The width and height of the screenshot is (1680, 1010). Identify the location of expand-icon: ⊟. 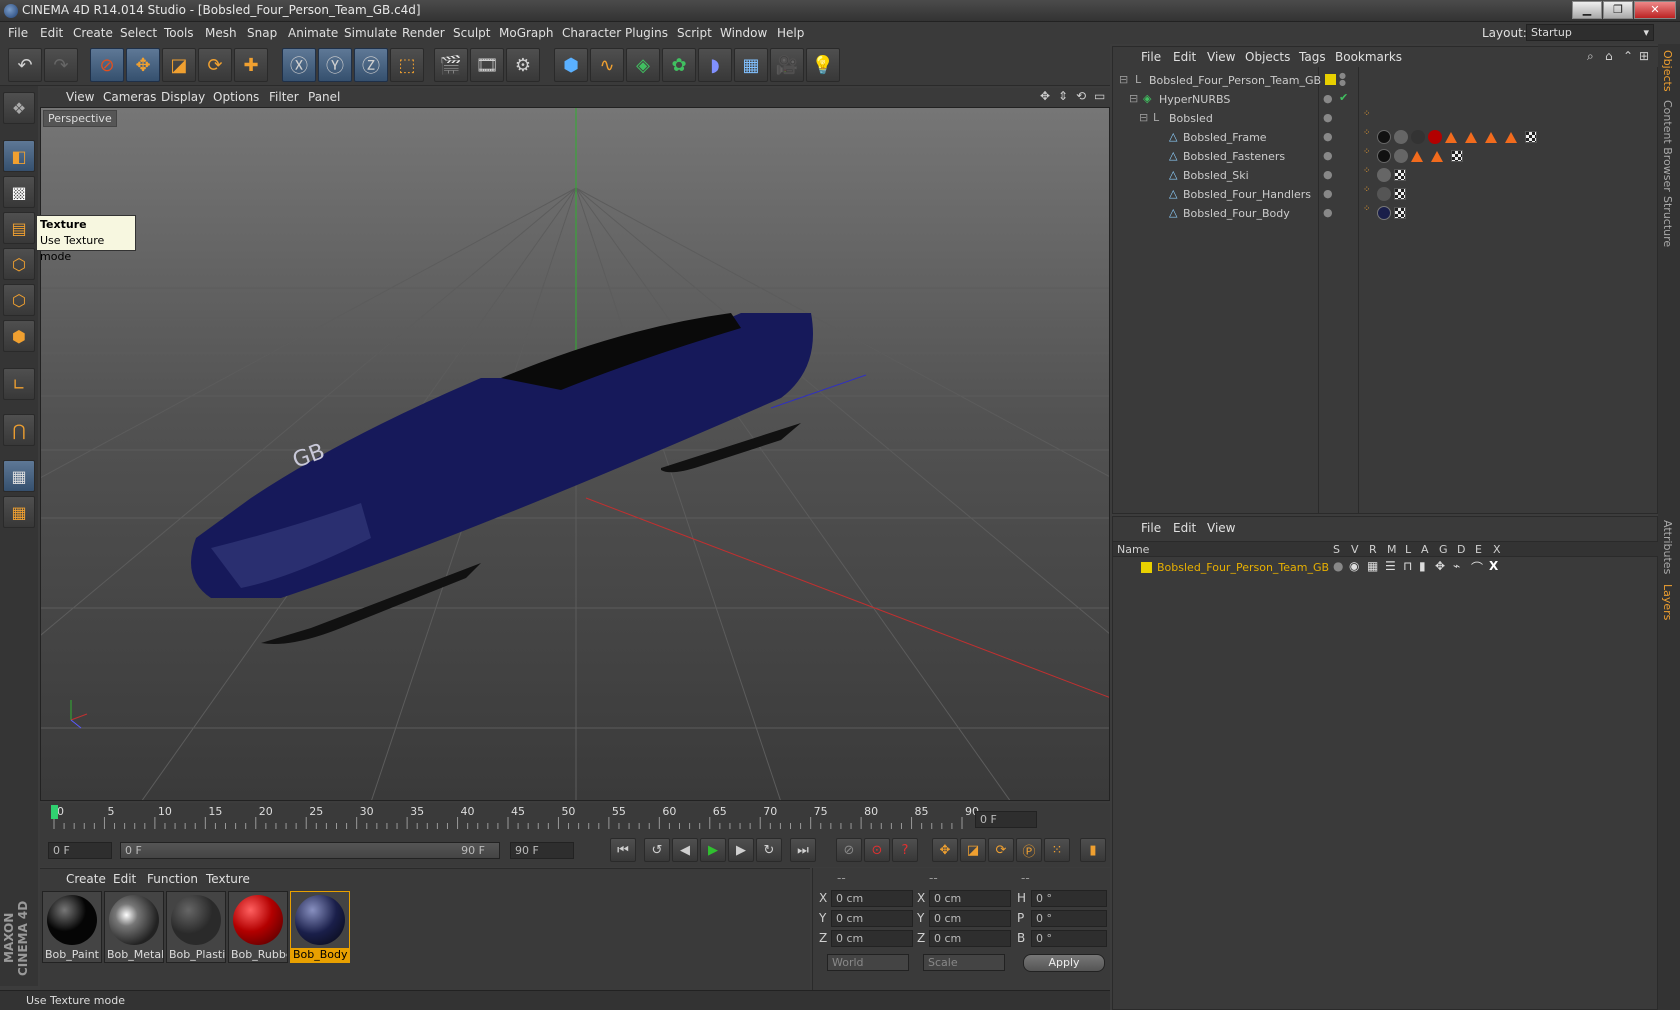
(1143, 117).